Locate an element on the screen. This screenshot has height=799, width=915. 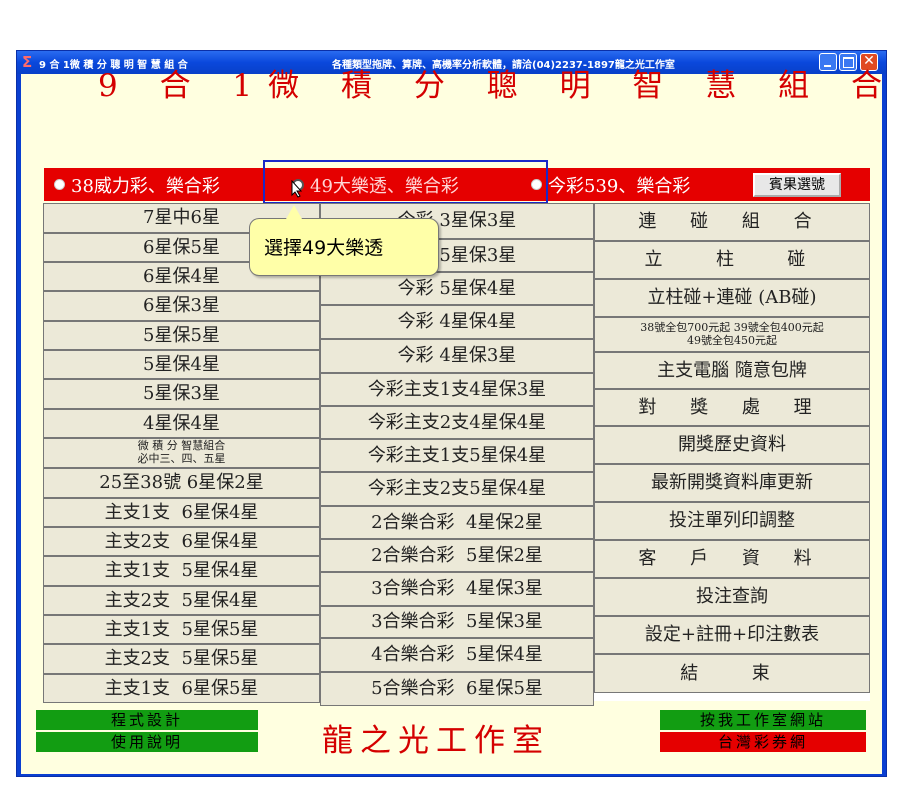
button-label-line: 必中三、四、五星 is located at coordinates (181, 458).